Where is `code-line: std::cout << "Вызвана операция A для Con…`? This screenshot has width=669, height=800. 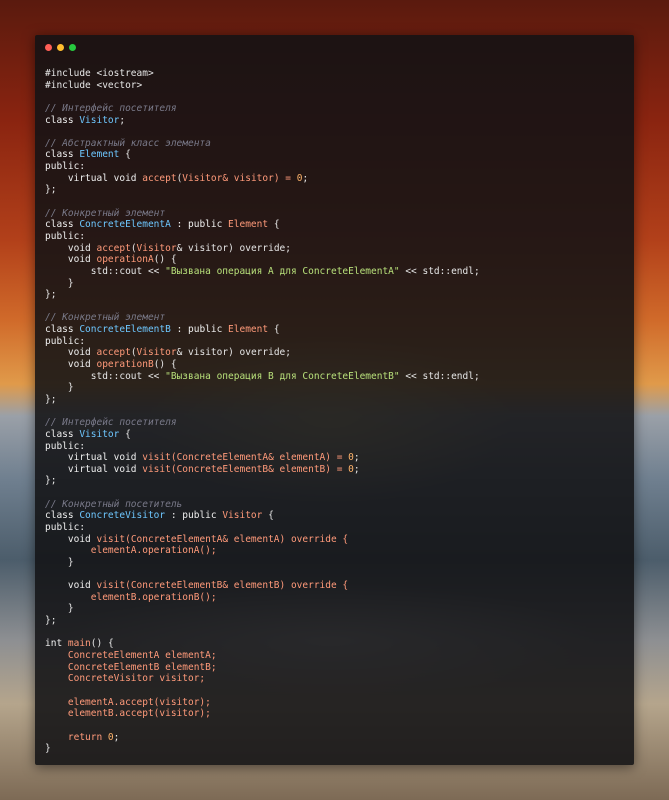
code-line: std::cout << "Вызвана операция A для Con… is located at coordinates (334, 272).